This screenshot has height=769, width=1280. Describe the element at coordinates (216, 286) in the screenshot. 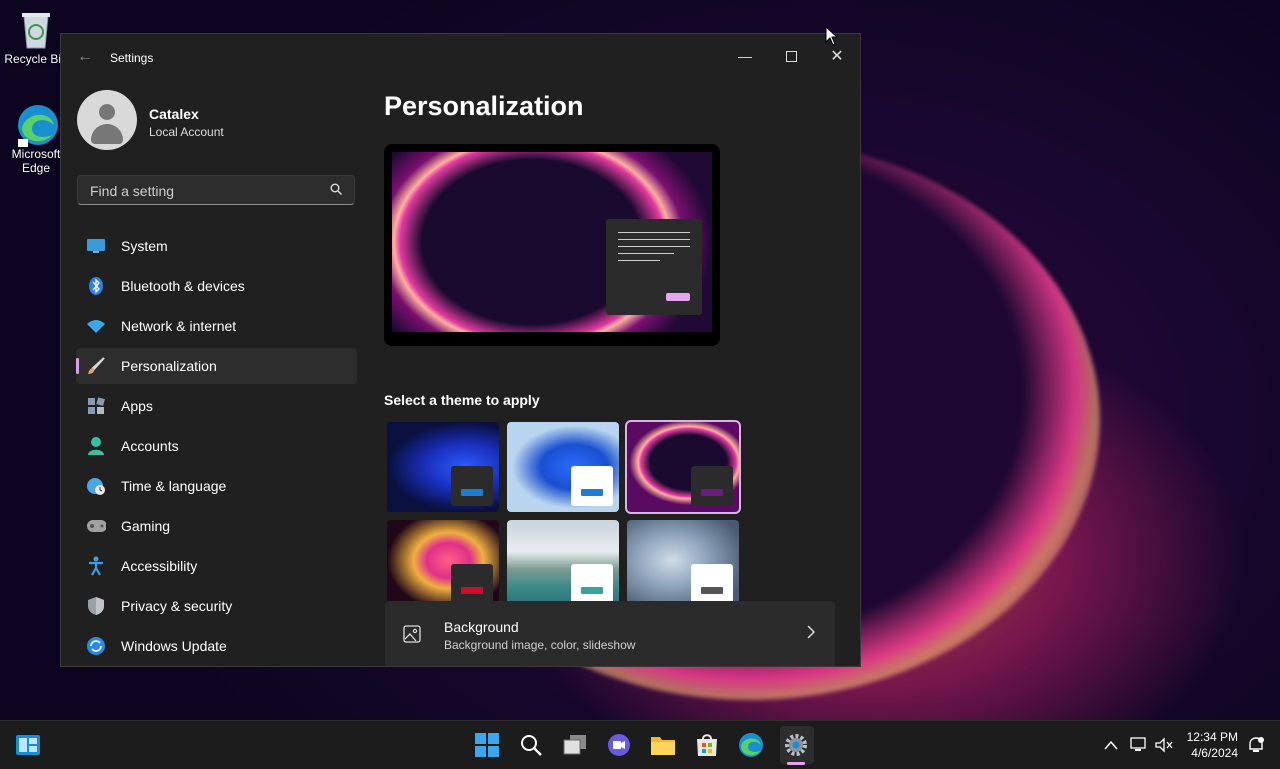

I see `sidebar-item-bluetooth: Bluetooth & devices` at that location.